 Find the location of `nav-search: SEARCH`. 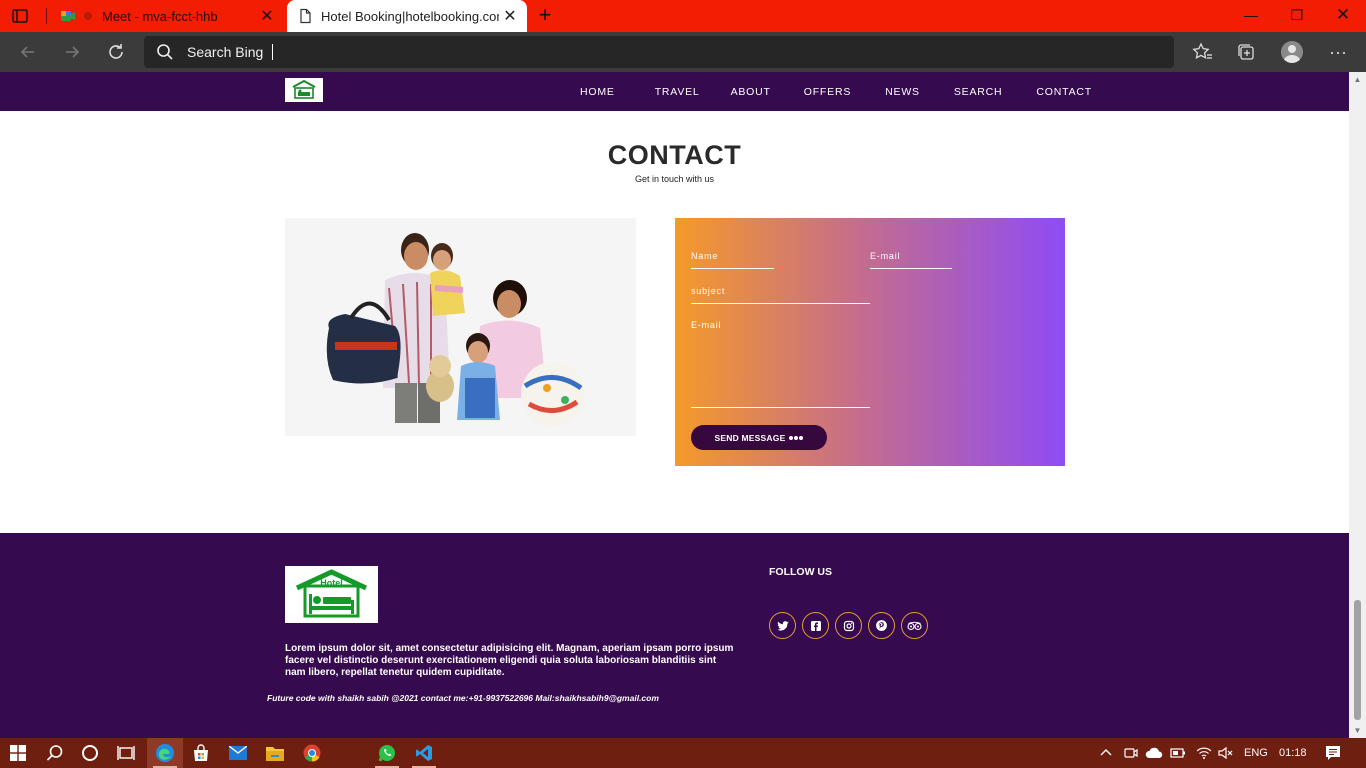

nav-search: SEARCH is located at coordinates (975, 92).